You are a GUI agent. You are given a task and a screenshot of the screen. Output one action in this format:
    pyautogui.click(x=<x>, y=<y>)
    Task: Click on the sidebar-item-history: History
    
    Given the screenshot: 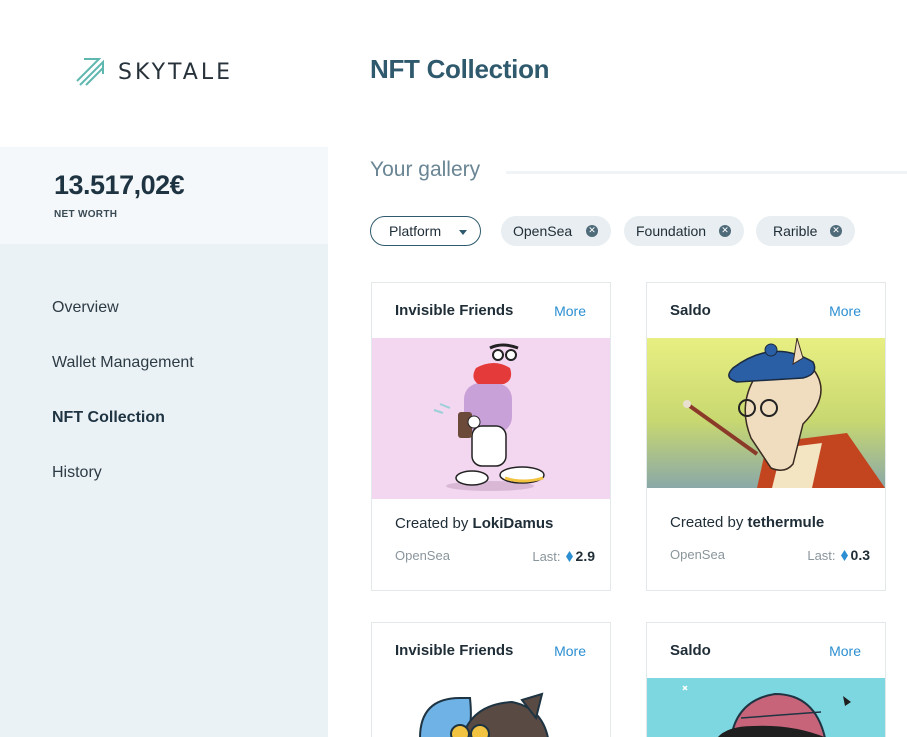 What is the action you would take?
    pyautogui.click(x=77, y=473)
    